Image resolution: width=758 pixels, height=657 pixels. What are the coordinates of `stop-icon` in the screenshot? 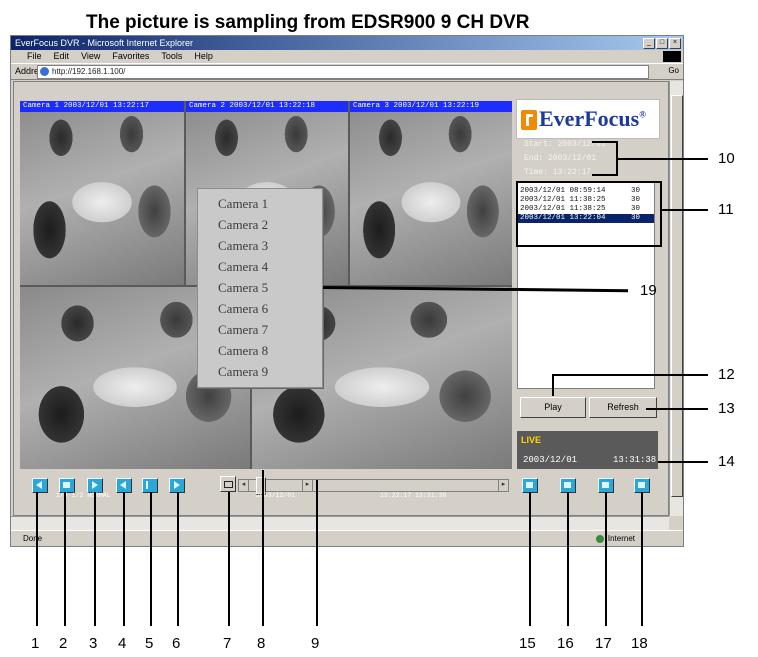 It's located at (66, 485).